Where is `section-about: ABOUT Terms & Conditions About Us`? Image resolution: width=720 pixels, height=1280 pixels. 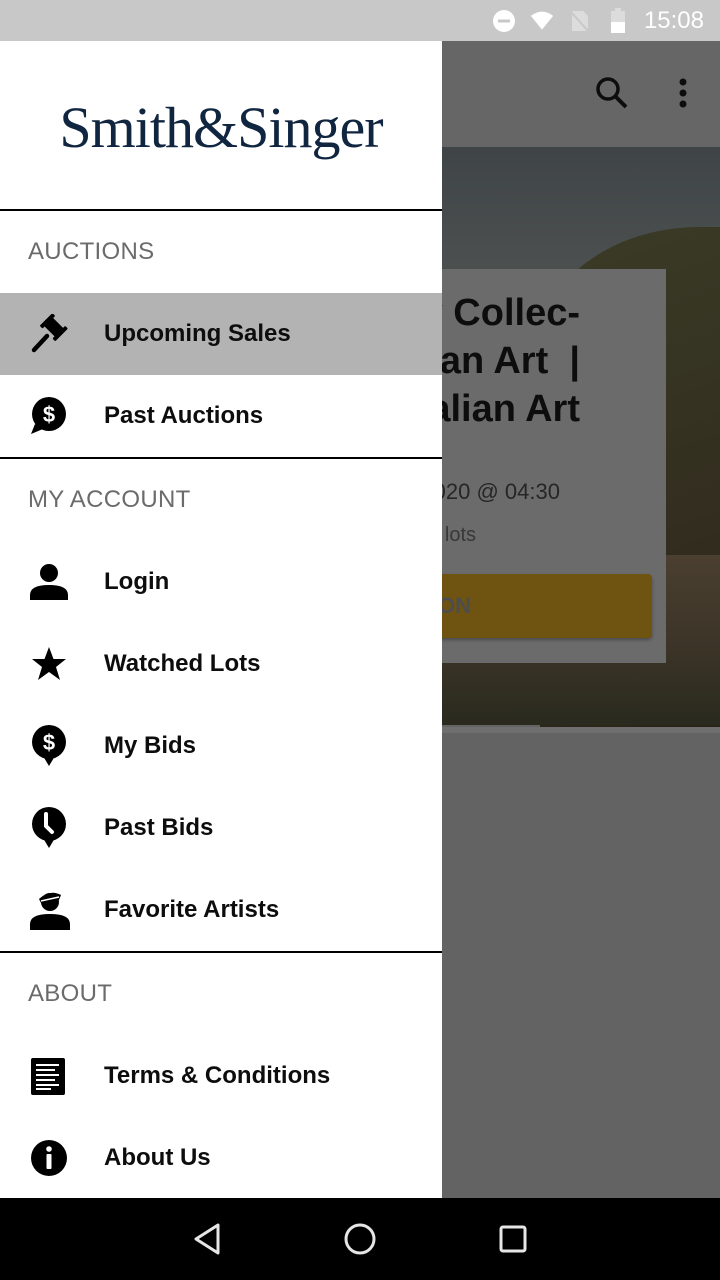
section-about: ABOUT Terms & Conditions About Us is located at coordinates (221, 1075).